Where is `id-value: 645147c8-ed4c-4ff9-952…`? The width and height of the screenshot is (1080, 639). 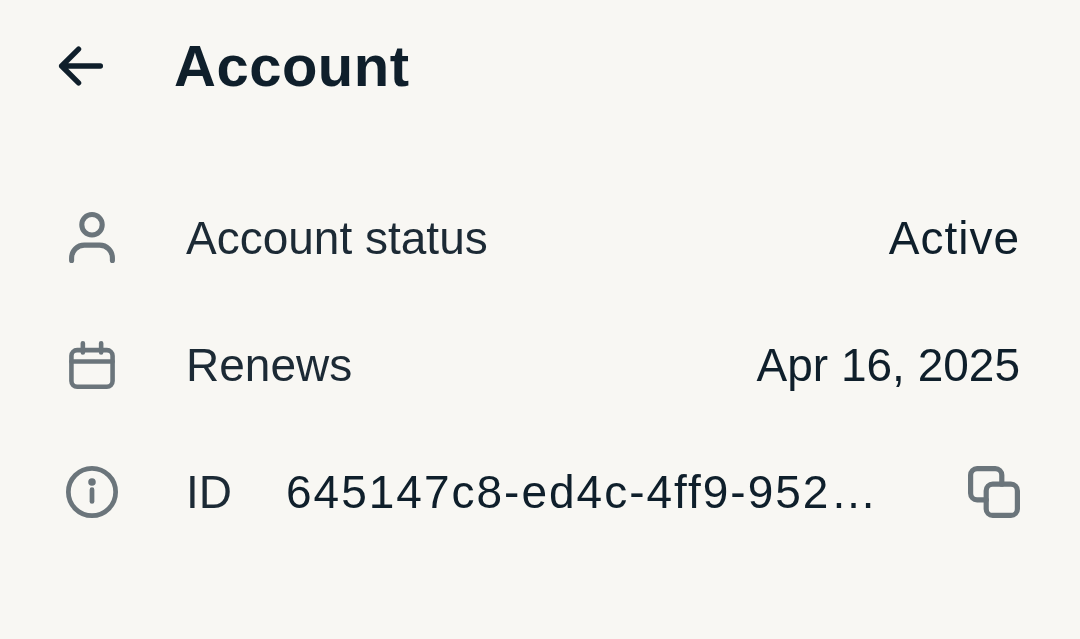
id-value: 645147c8-ed4c-4ff9-952… is located at coordinates (583, 491).